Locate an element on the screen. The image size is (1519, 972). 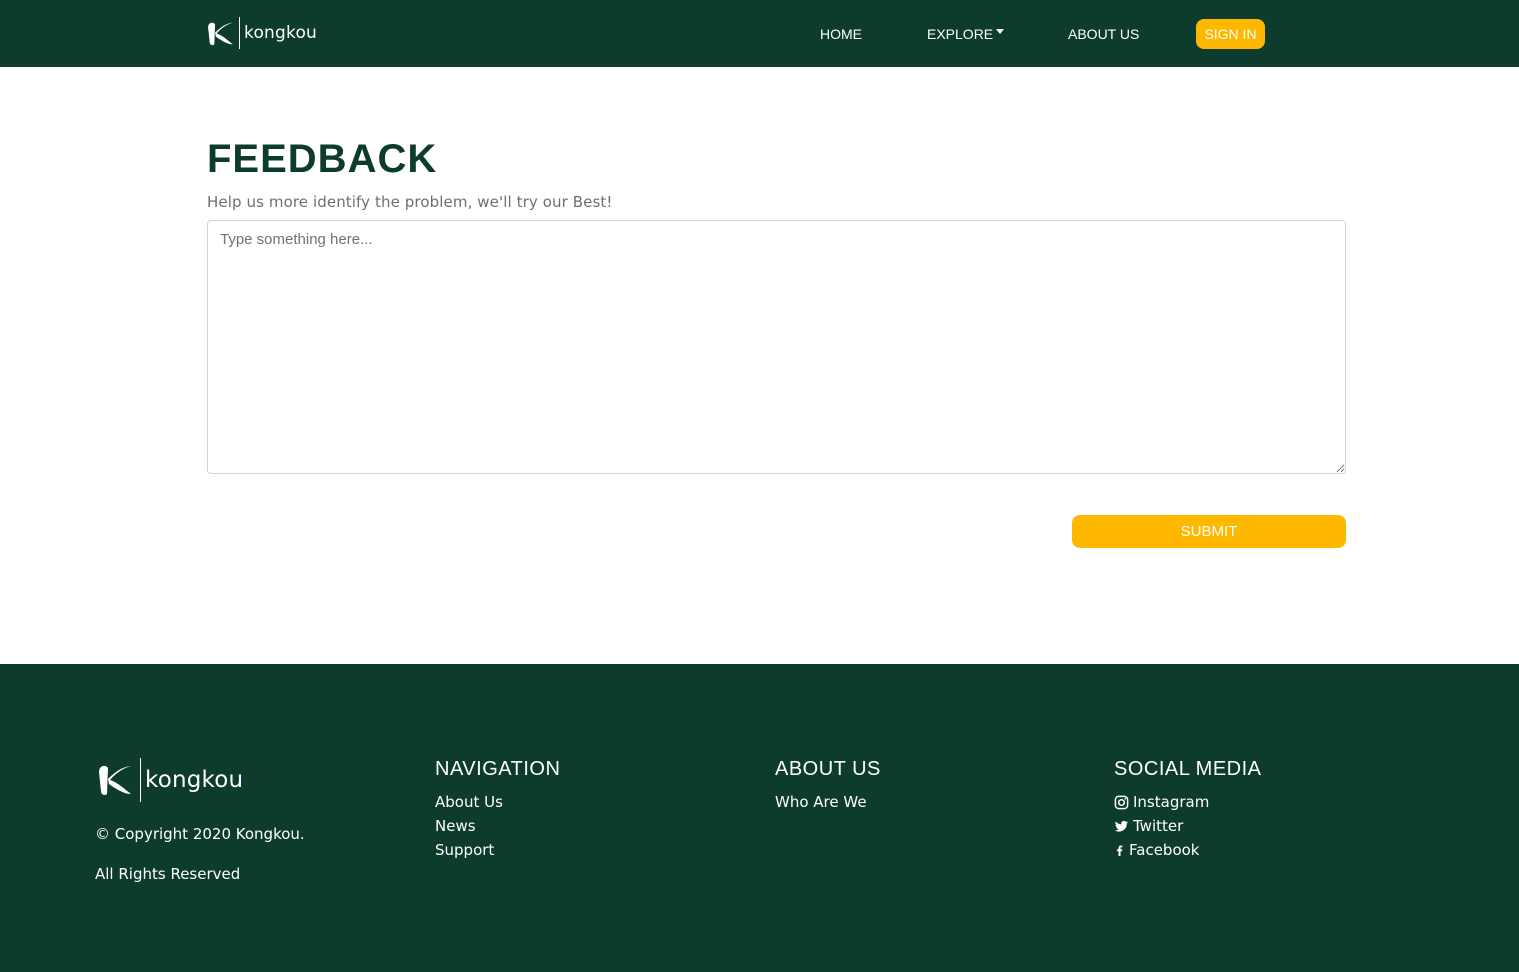
social-link-instagram: Instagram is located at coordinates (1188, 802).